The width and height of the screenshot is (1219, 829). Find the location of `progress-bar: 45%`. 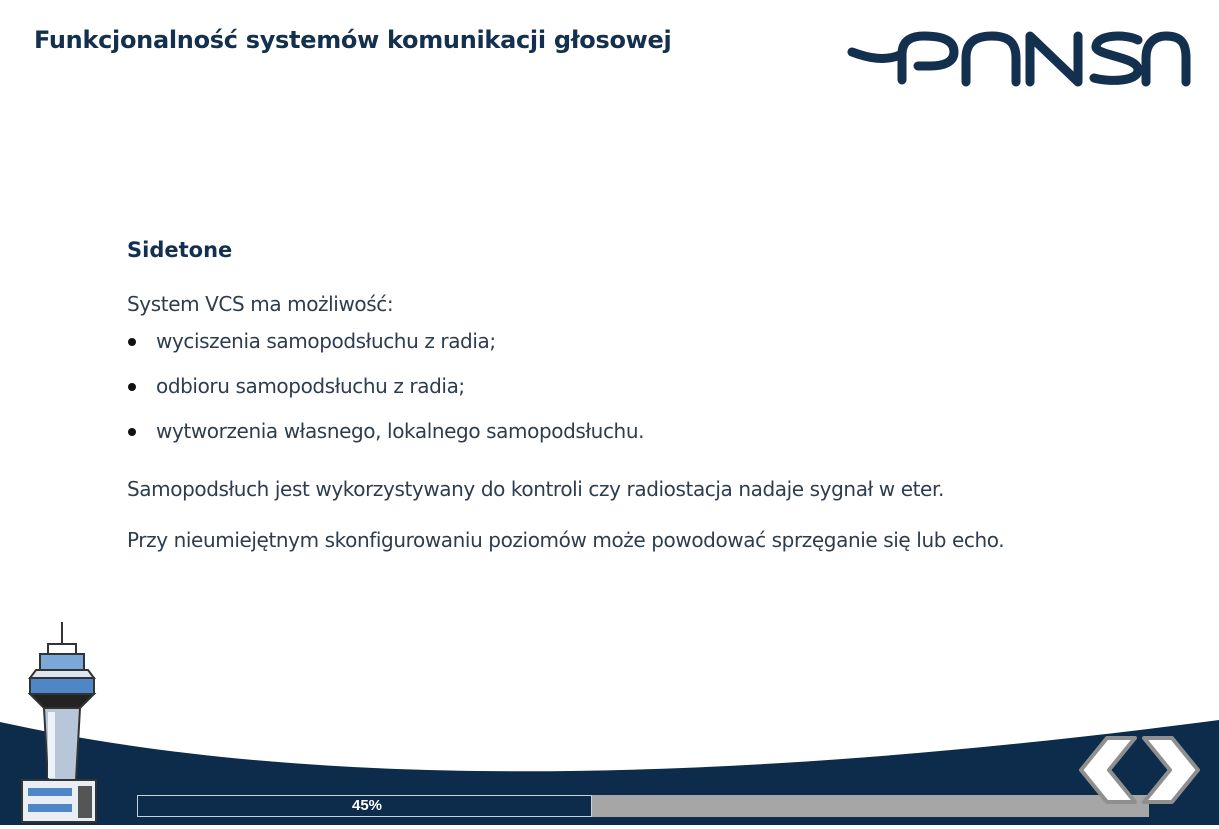

progress-bar: 45% is located at coordinates (643, 806).